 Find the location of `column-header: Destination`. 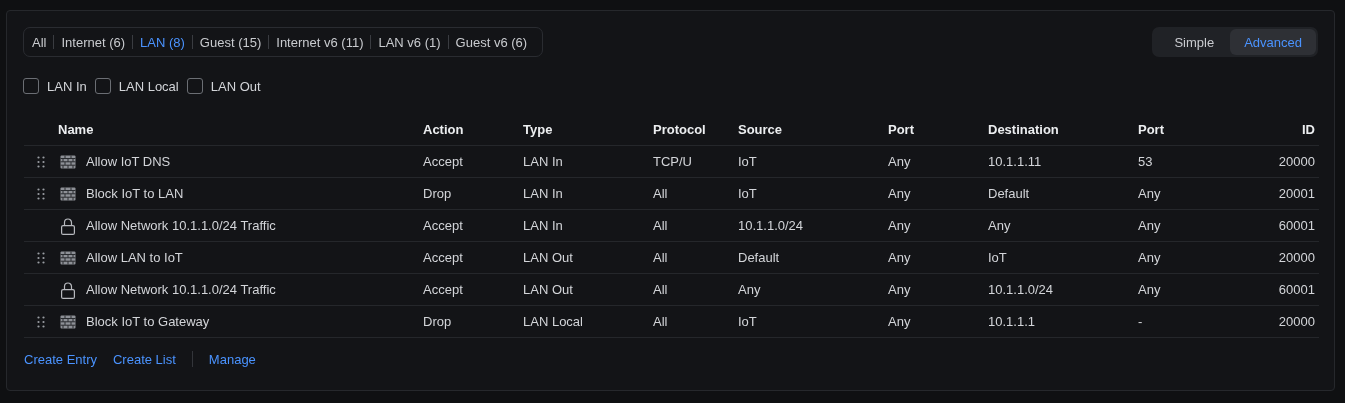

column-header: Destination is located at coordinates (1024, 129).